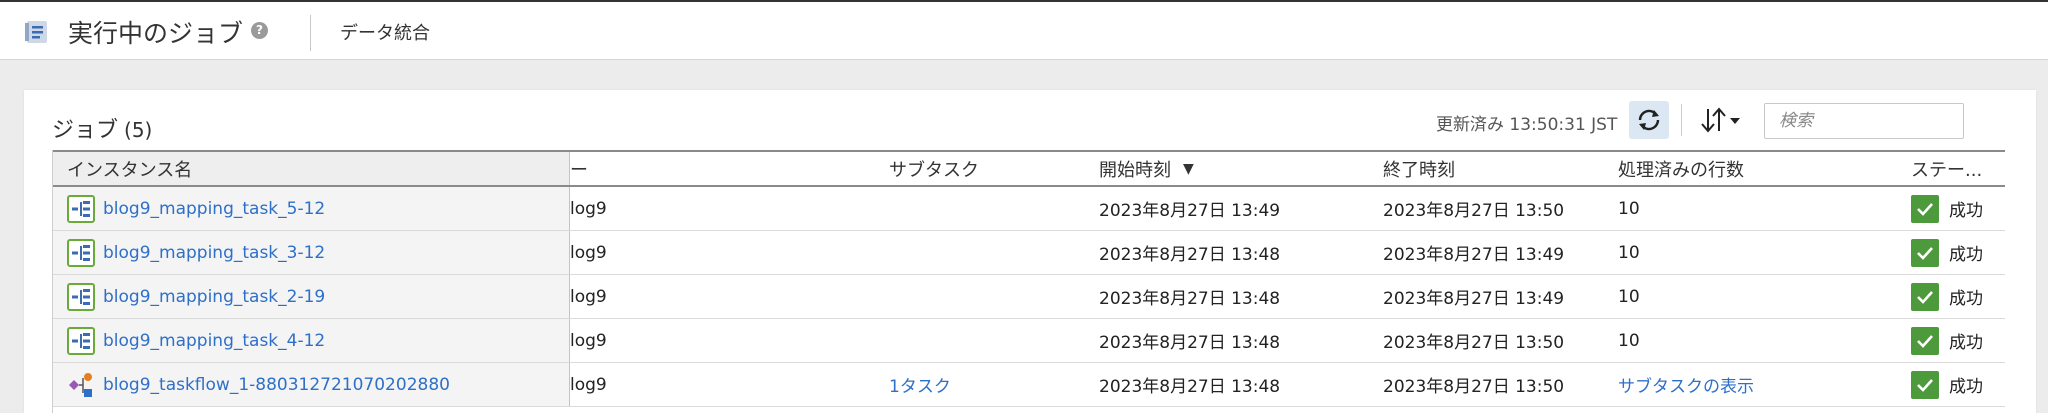 Image resolution: width=2048 pixels, height=413 pixels. What do you see at coordinates (214, 341) in the screenshot?
I see `instance-name-link: blog9_mapping_task_4-12` at bounding box center [214, 341].